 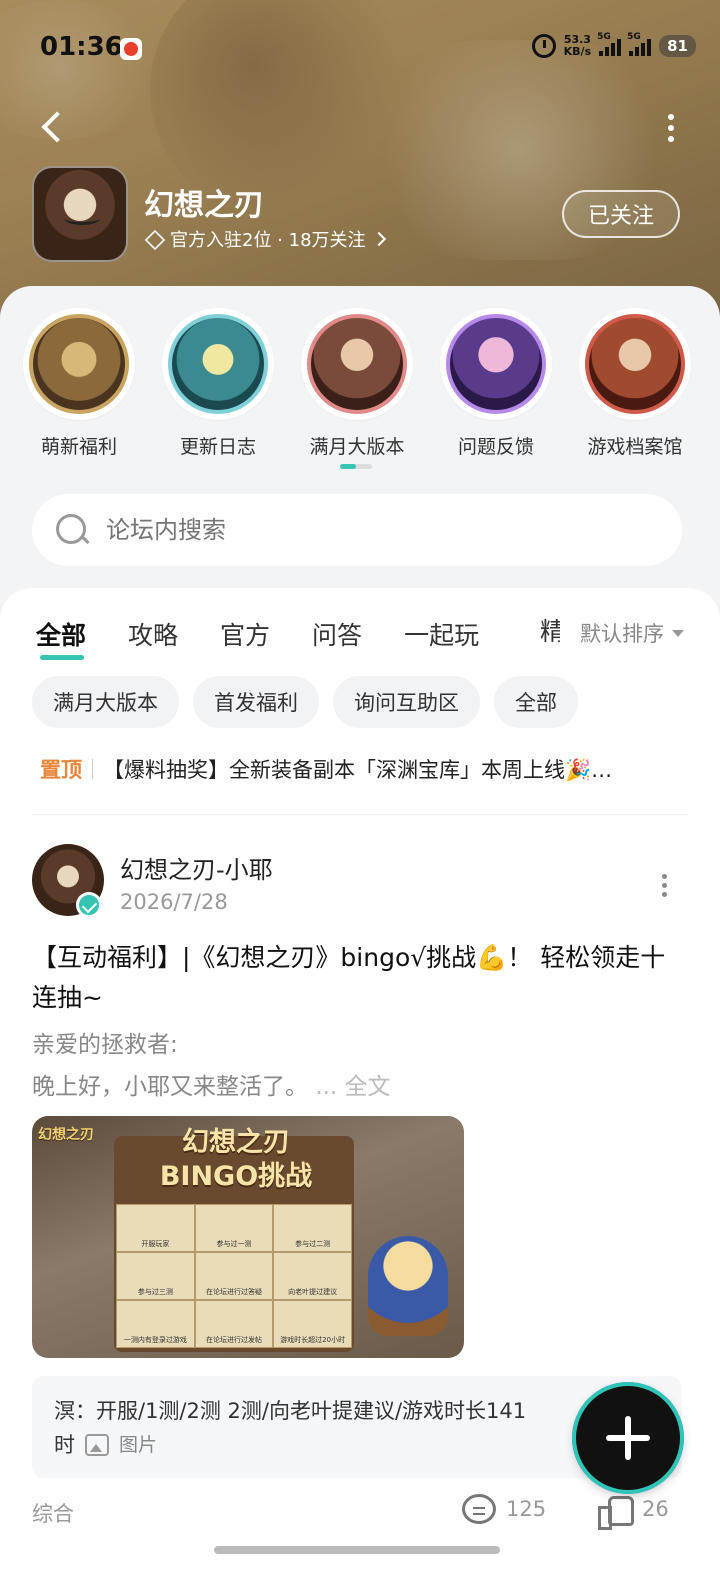 What do you see at coordinates (72, 530) in the screenshot?
I see `search-icon` at bounding box center [72, 530].